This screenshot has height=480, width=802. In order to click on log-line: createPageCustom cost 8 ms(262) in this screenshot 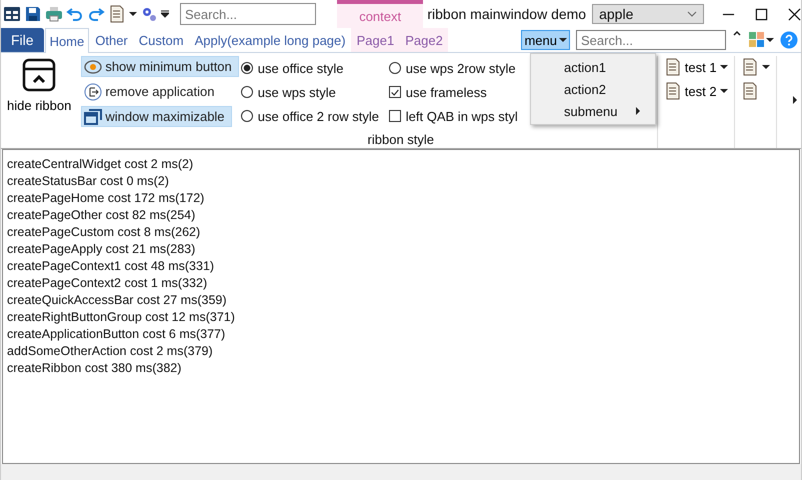, I will do `click(104, 232)`.